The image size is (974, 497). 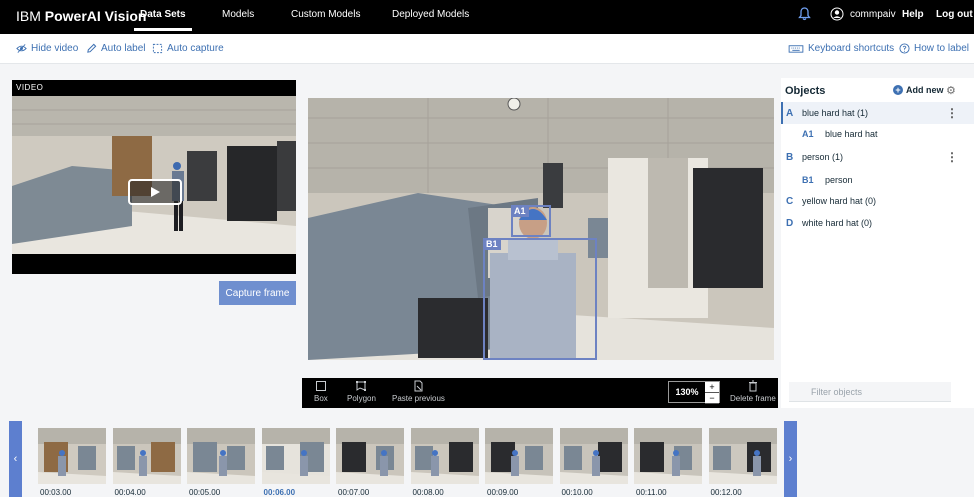 What do you see at coordinates (790, 223) in the screenshot?
I see `object-letter: D` at bounding box center [790, 223].